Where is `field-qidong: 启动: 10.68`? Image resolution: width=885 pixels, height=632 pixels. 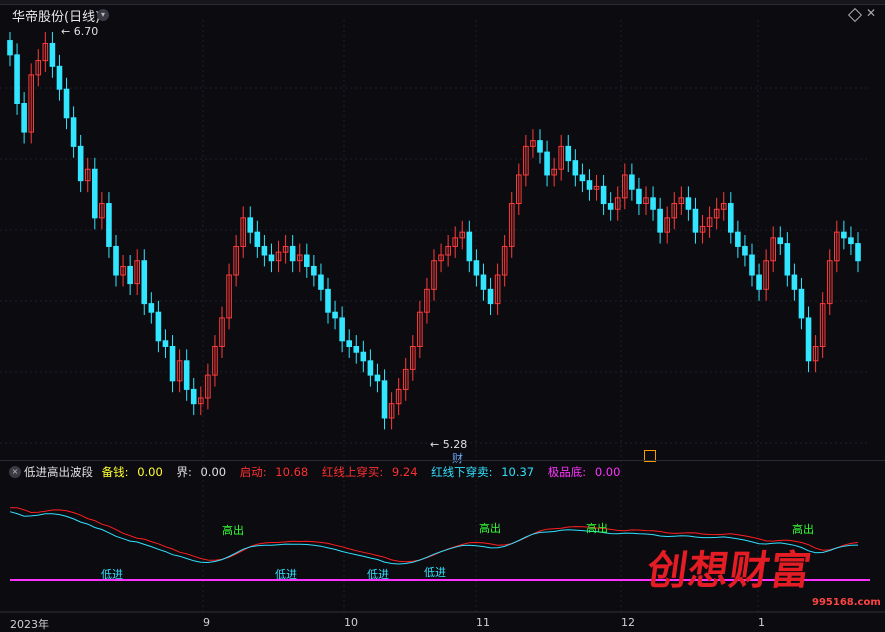 field-qidong: 启动: 10.68 is located at coordinates (274, 472).